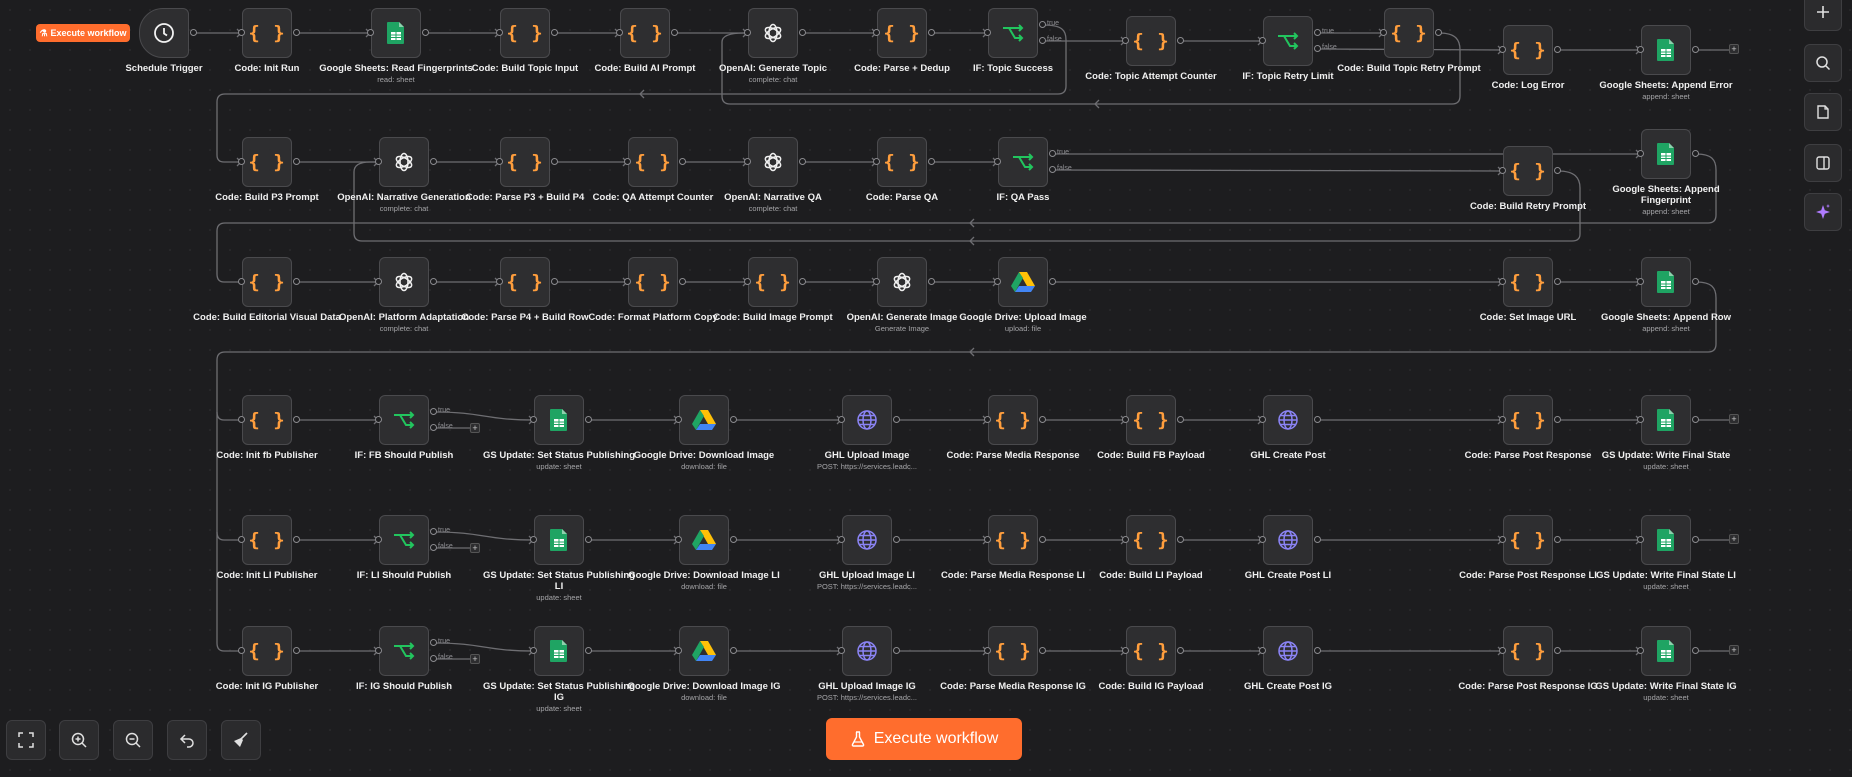 The image size is (1852, 777). Describe the element at coordinates (1823, 163) in the screenshot. I see `toggle-panel-button` at that location.